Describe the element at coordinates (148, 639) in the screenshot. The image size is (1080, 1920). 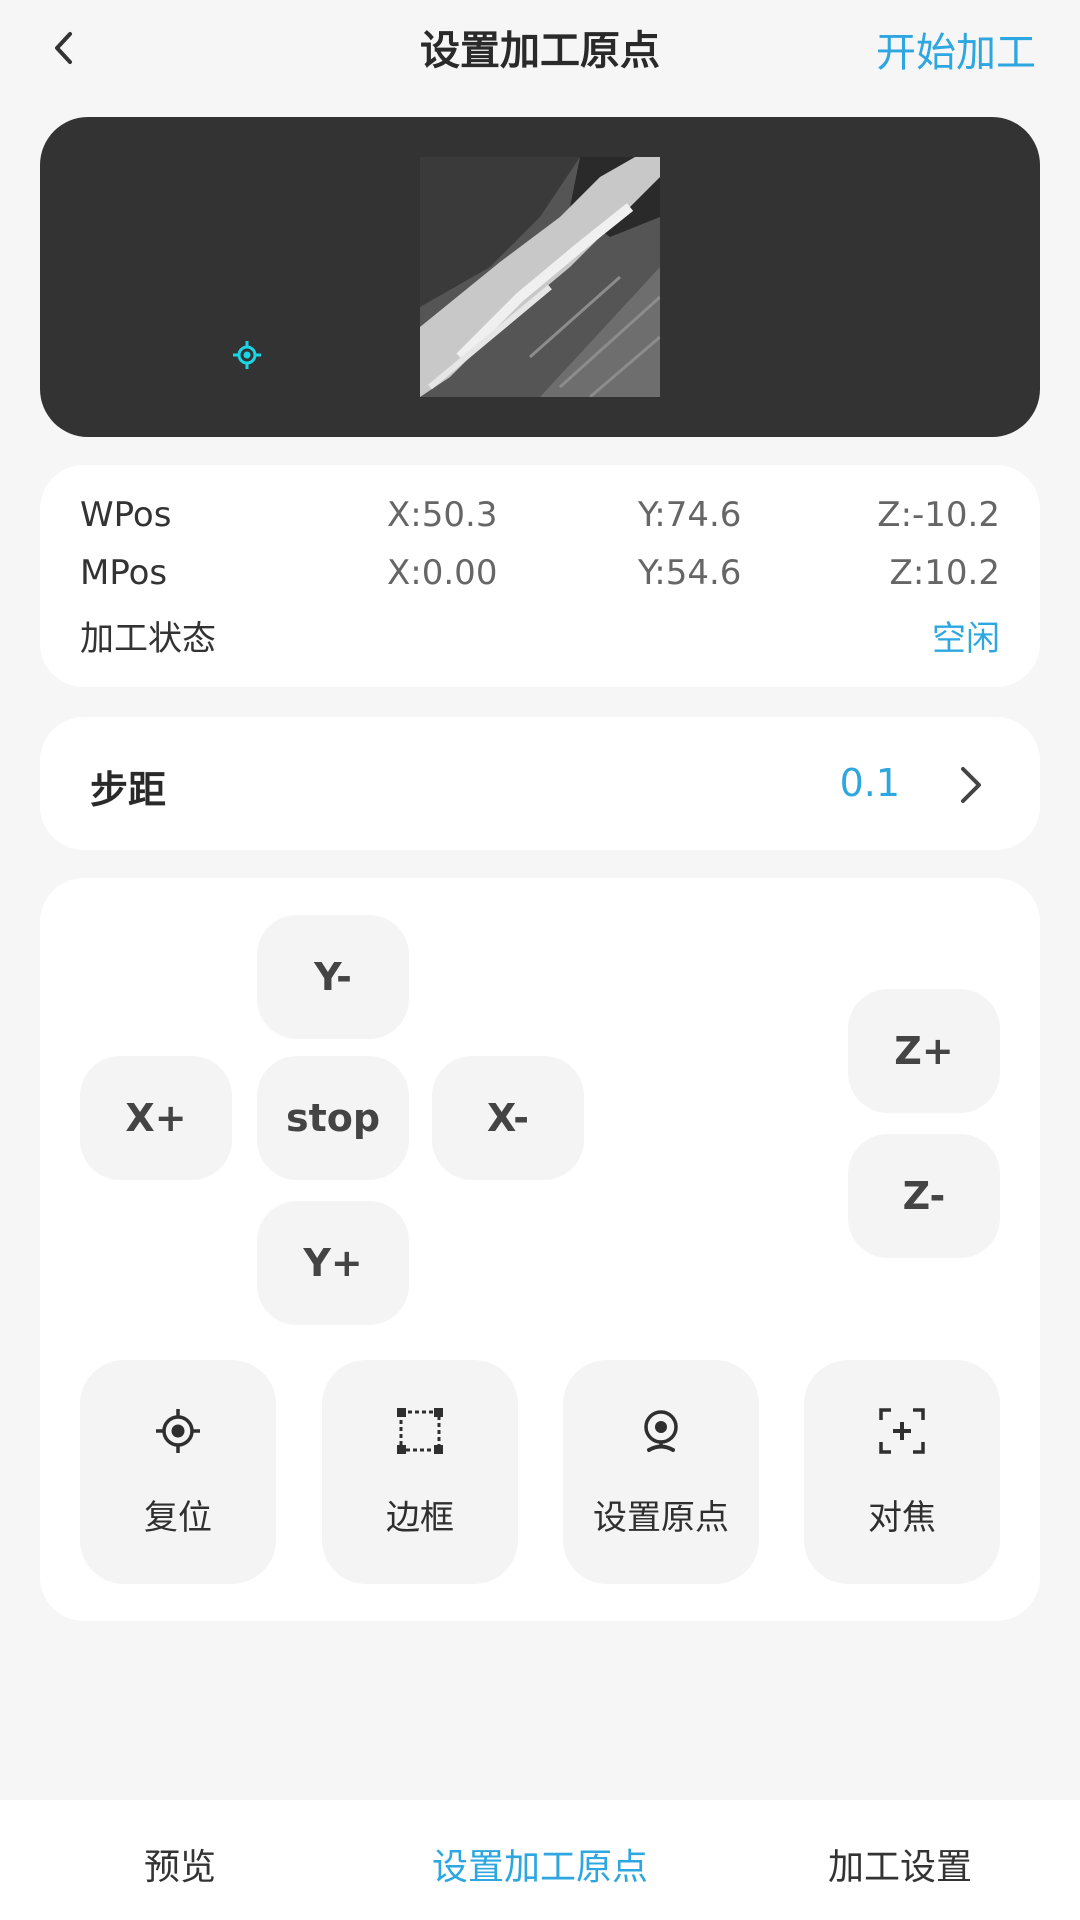
I see `status-label: 加工状态` at that location.